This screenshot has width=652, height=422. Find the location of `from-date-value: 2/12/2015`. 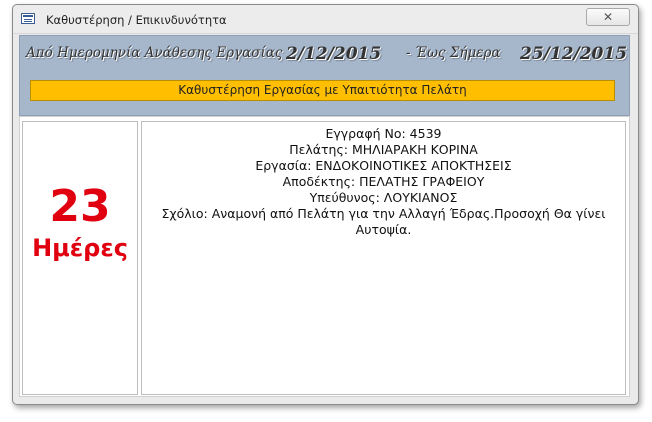

from-date-value: 2/12/2015 is located at coordinates (334, 54).